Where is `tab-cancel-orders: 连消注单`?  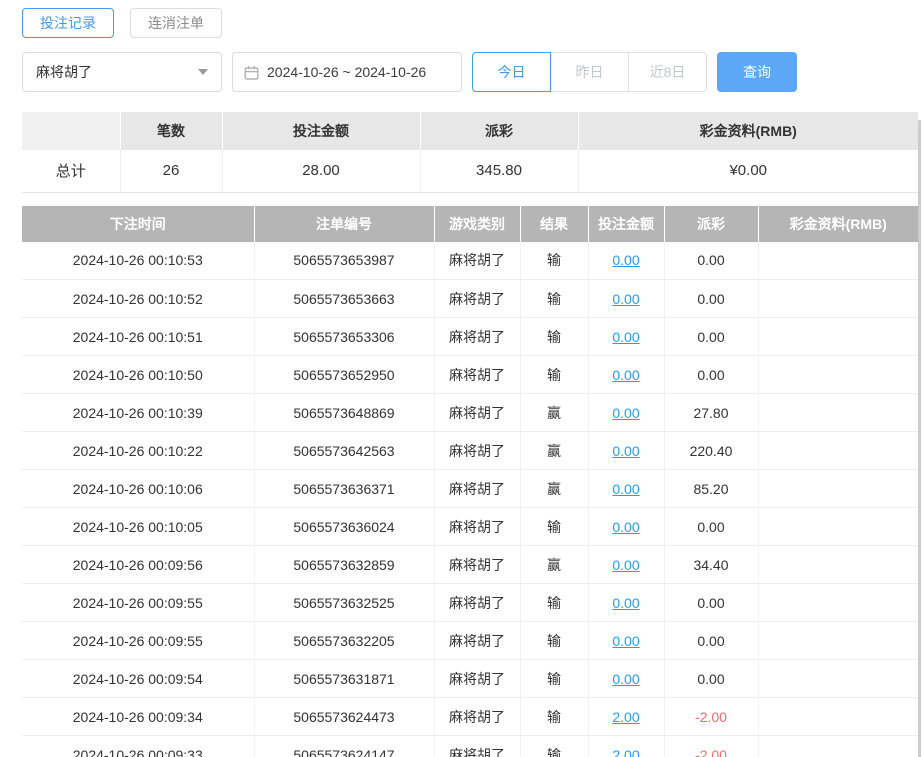
tab-cancel-orders: 连消注单 is located at coordinates (176, 23).